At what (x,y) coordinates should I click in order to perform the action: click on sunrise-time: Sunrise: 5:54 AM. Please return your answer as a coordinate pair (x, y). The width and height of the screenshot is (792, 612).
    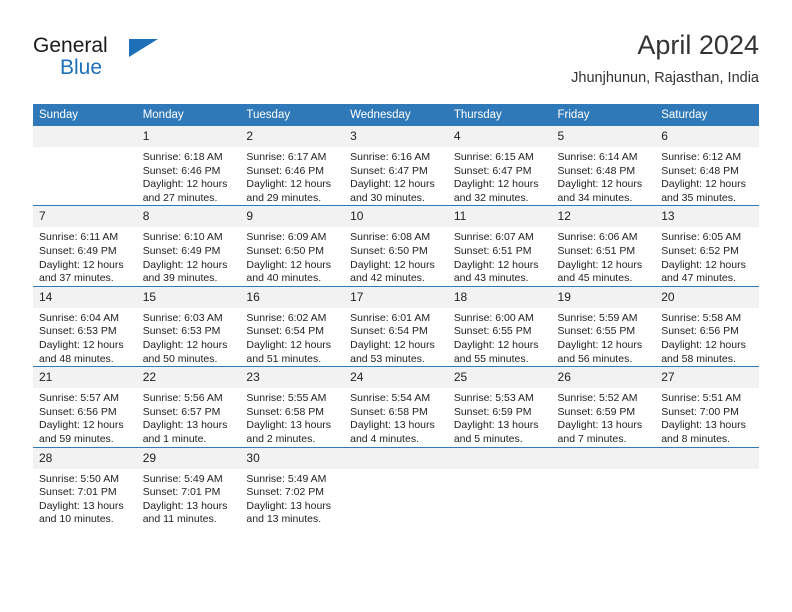
    Looking at the image, I should click on (390, 398).